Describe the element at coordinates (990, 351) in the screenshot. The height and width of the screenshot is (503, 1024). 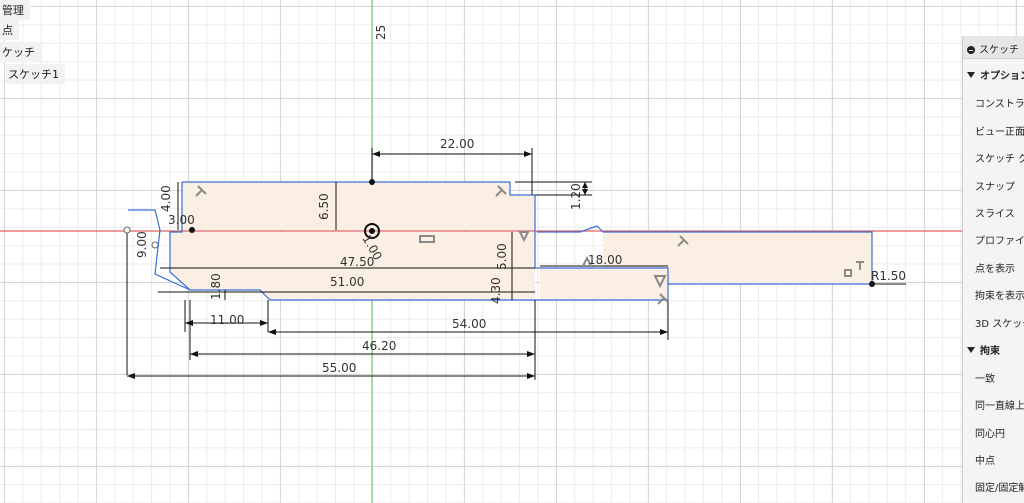
I see `constraints-section-label: 拘束` at that location.